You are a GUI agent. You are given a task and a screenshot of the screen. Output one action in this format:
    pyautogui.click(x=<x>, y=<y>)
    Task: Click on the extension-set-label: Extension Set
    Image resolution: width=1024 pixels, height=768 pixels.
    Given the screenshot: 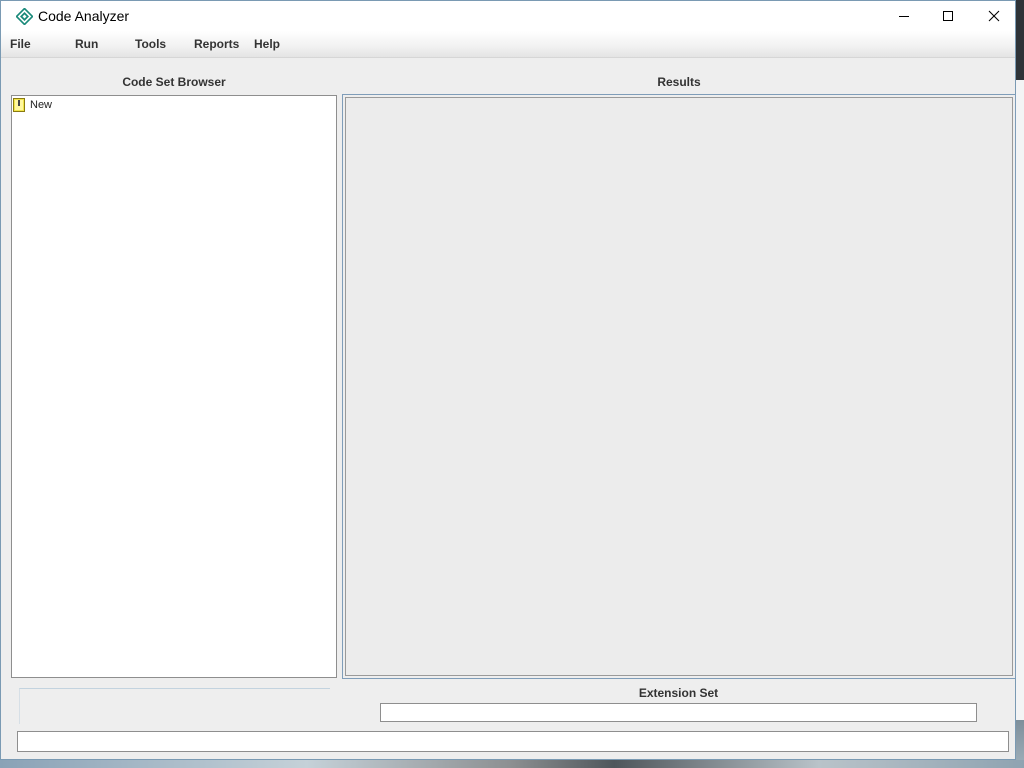 What is the action you would take?
    pyautogui.click(x=678, y=693)
    